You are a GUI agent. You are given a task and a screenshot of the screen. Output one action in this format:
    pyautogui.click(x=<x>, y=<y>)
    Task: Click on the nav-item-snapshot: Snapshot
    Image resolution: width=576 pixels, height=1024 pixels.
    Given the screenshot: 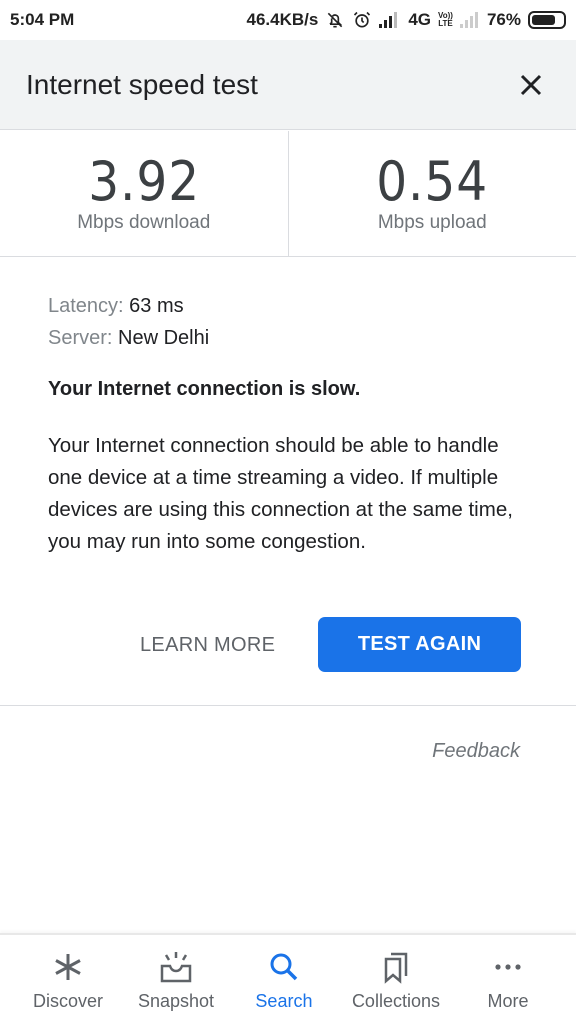 What is the action you would take?
    pyautogui.click(x=176, y=979)
    